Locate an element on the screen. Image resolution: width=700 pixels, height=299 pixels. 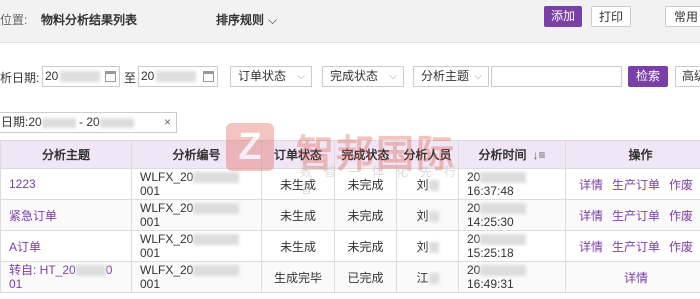
sort-icon: ↓≡ is located at coordinates (539, 155).